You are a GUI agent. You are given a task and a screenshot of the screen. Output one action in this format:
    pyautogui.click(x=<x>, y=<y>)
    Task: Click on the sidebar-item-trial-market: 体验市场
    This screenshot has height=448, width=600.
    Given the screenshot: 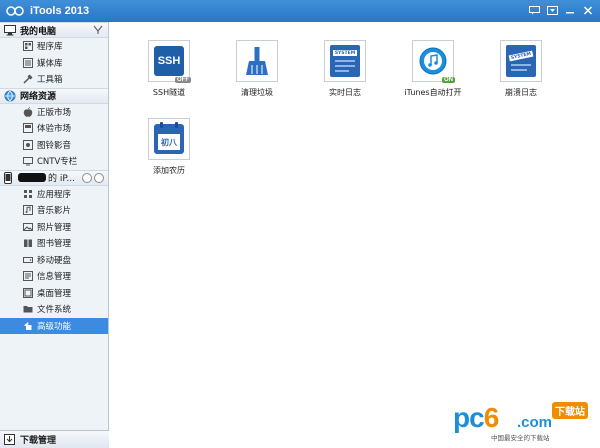 What is the action you would take?
    pyautogui.click(x=54, y=128)
    